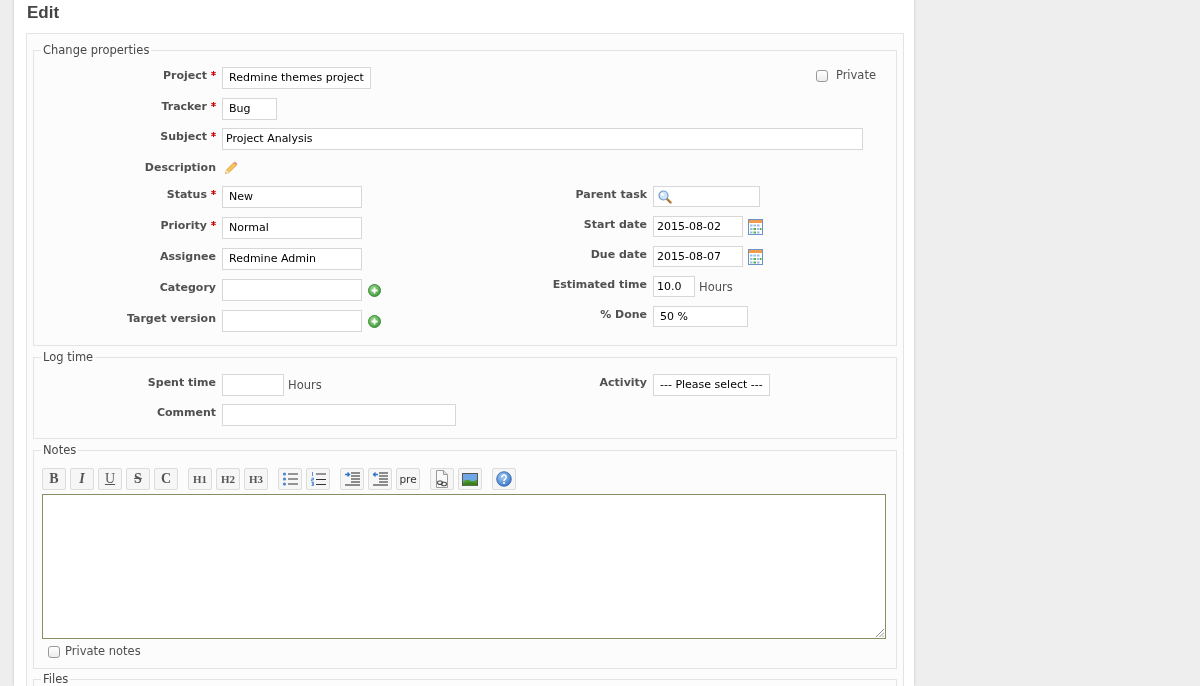  Describe the element at coordinates (665, 196) in the screenshot. I see `search-icon` at that location.